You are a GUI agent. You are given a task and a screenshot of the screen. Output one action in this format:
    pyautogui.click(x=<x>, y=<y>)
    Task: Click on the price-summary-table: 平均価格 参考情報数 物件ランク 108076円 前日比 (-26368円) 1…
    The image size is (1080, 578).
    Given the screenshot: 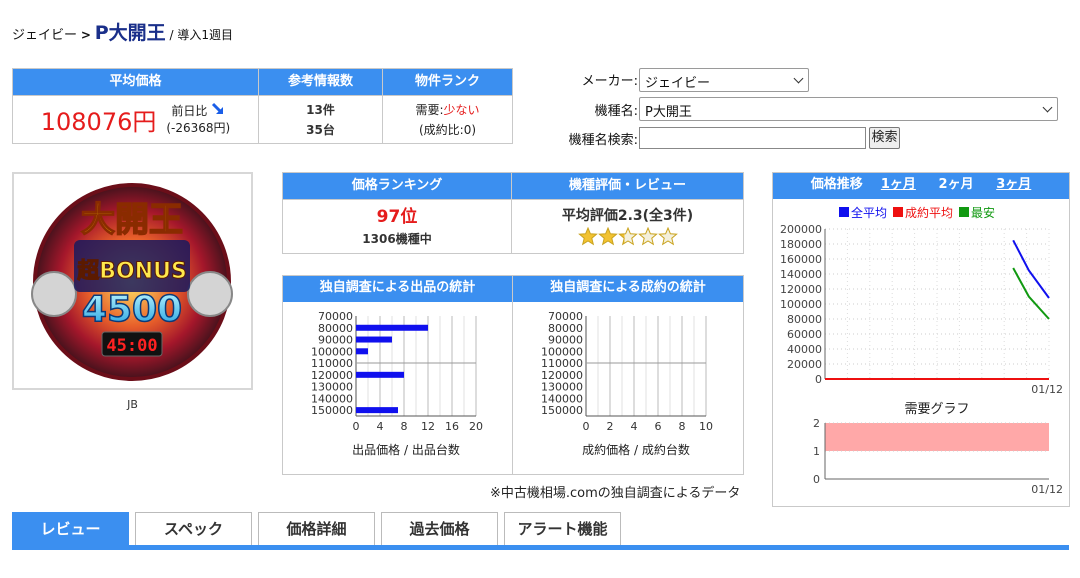 What is the action you would take?
    pyautogui.click(x=262, y=106)
    